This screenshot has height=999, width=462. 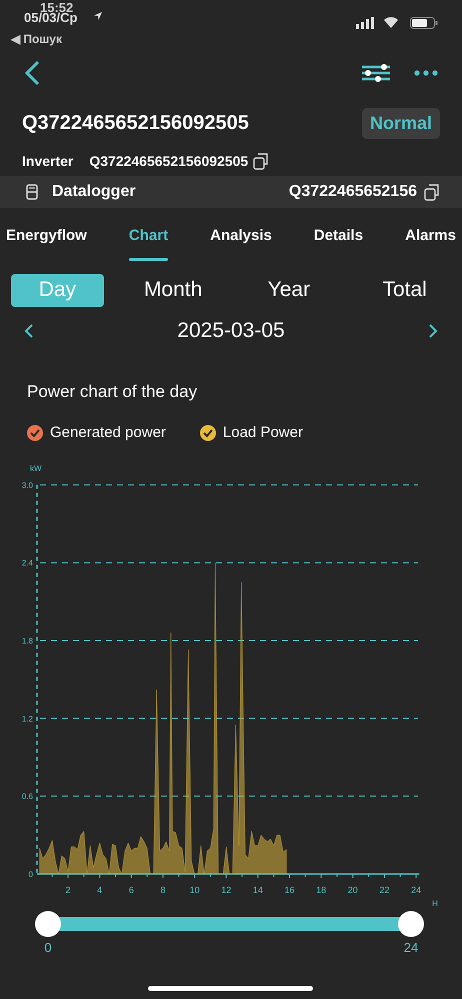 What do you see at coordinates (195, 890) in the screenshot?
I see `x-tick-label: 10` at bounding box center [195, 890].